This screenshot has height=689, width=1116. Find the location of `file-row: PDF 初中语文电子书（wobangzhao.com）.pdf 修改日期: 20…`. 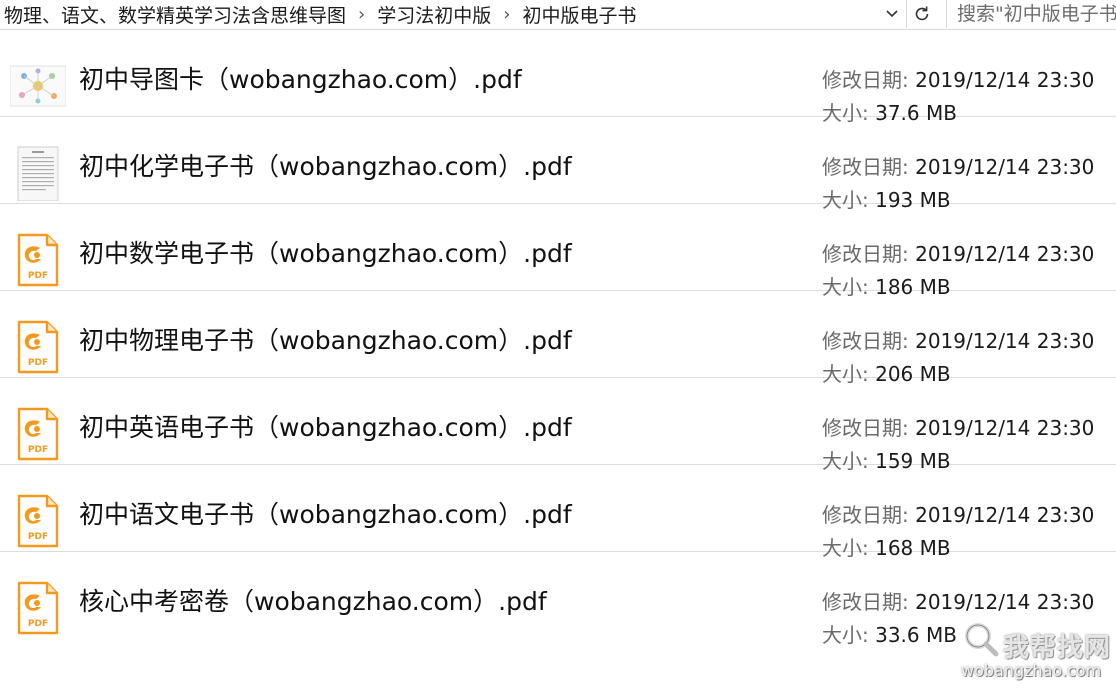

file-row: PDF 初中语文电子书（wobangzhao.com）.pdf 修改日期: 20… is located at coordinates (558, 512).